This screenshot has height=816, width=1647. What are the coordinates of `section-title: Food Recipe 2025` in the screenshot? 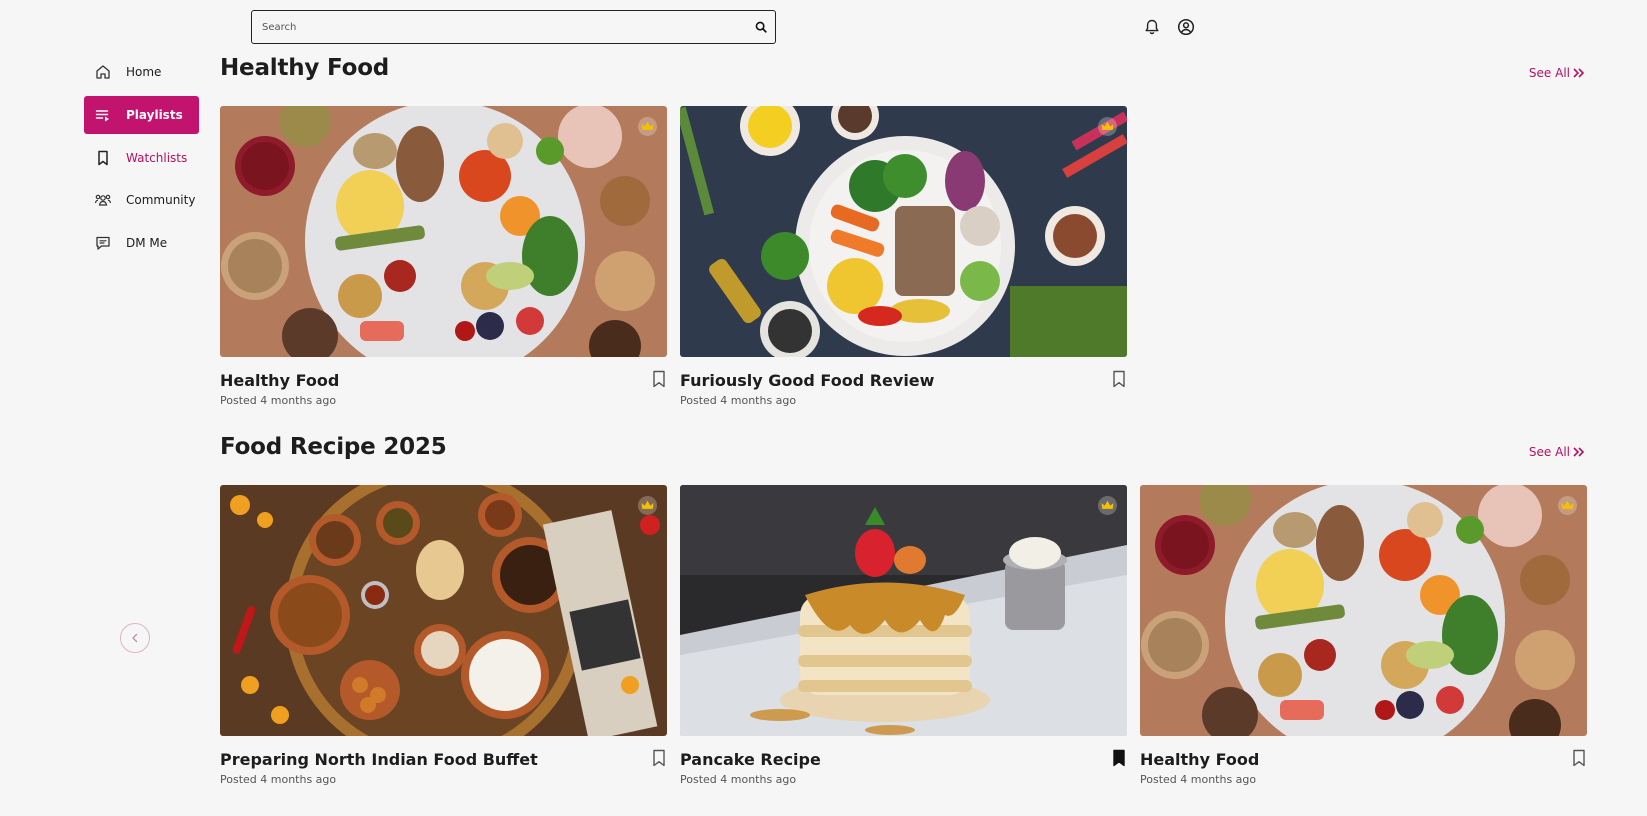 It's located at (333, 447).